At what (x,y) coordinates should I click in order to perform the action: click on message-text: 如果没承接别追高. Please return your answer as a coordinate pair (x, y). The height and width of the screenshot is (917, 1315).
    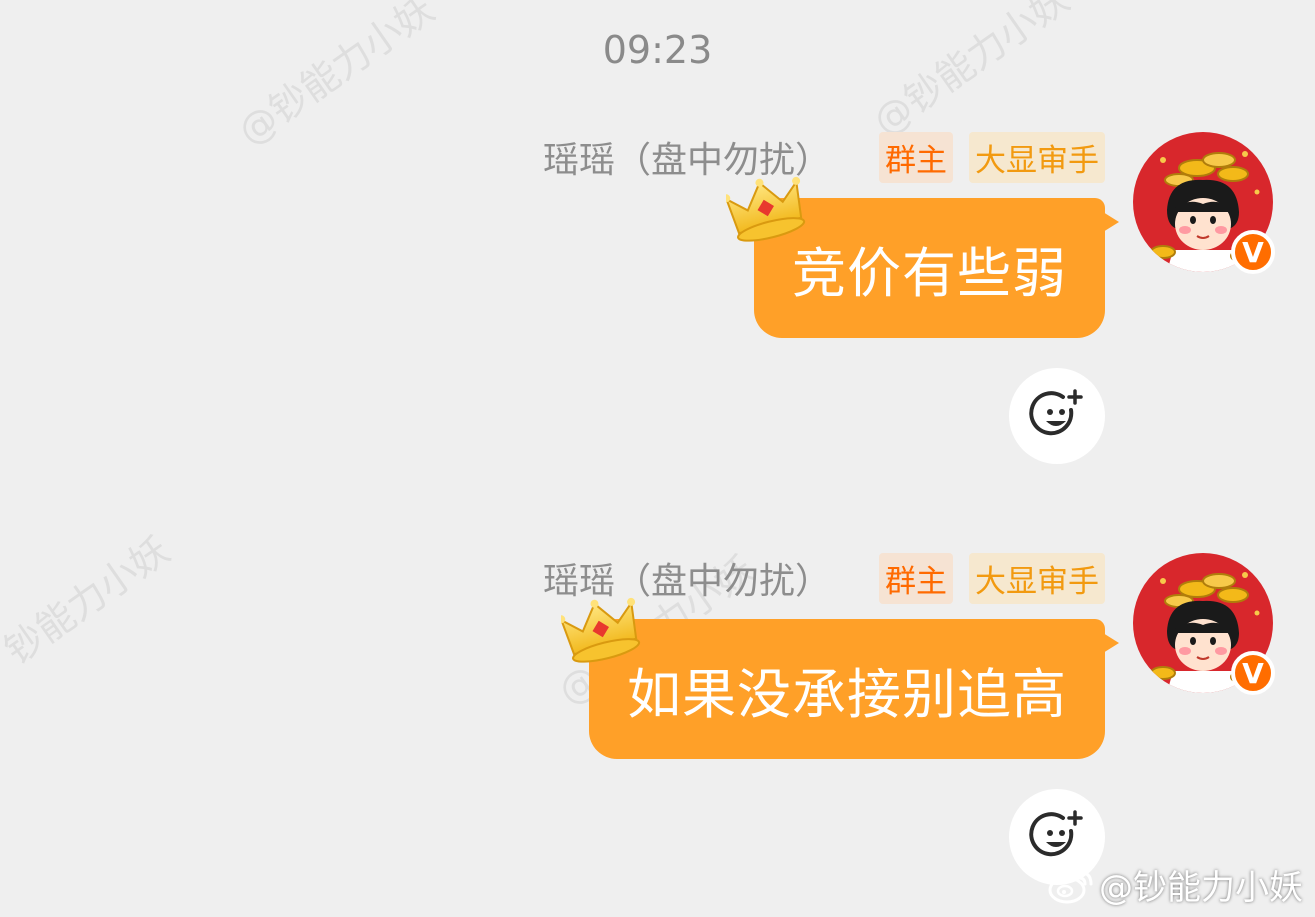
    Looking at the image, I should click on (847, 694).